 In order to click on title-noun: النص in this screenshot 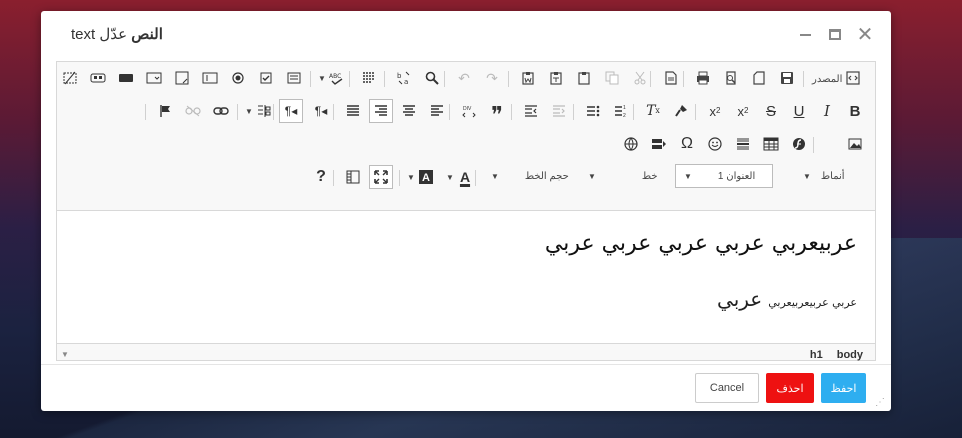, I will do `click(147, 34)`.